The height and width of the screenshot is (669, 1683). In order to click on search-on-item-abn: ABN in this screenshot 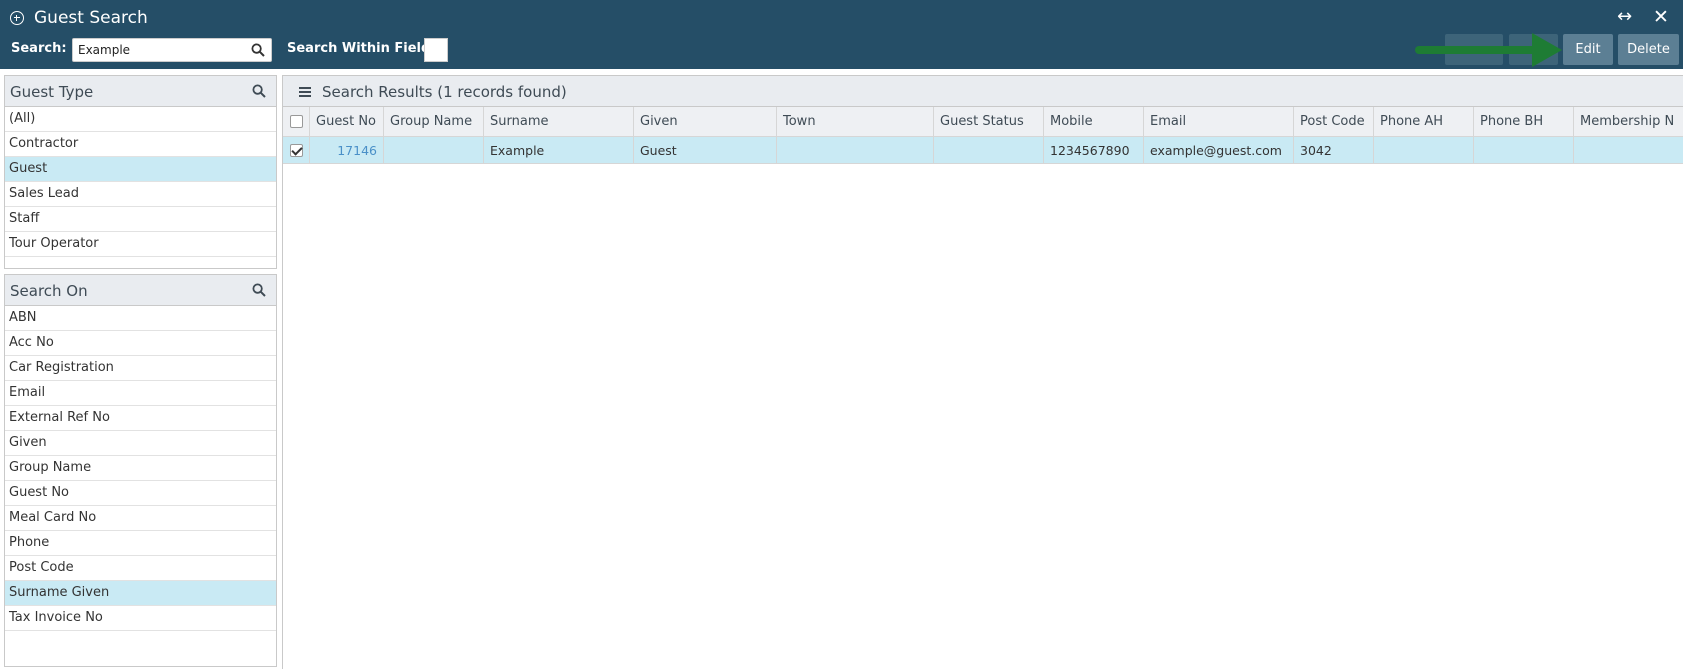, I will do `click(140, 318)`.